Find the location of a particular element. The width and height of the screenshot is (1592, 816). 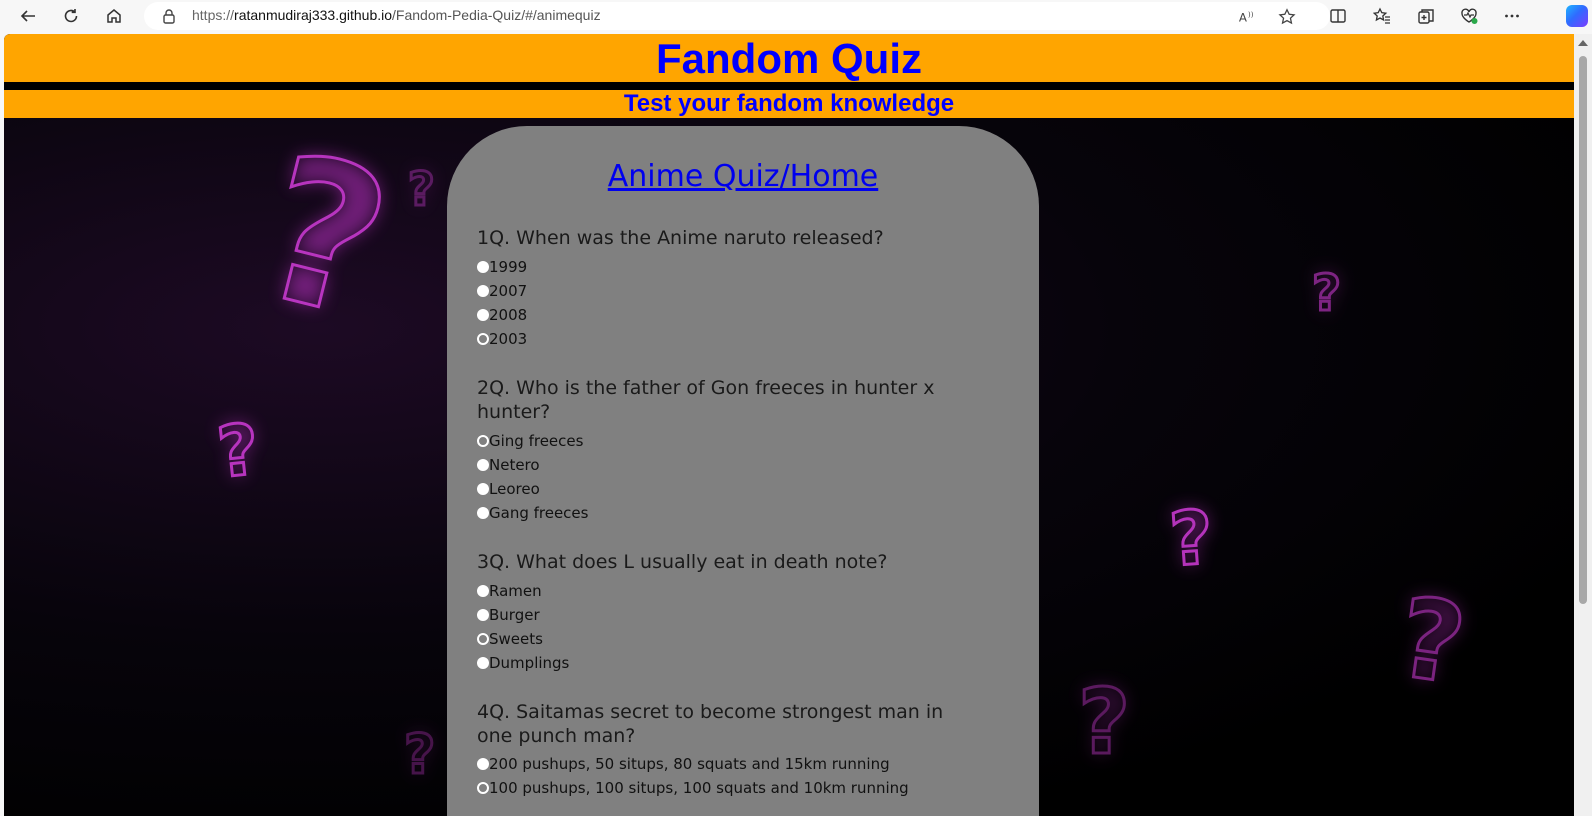

q1-option-1999: 1999 is located at coordinates (502, 267).